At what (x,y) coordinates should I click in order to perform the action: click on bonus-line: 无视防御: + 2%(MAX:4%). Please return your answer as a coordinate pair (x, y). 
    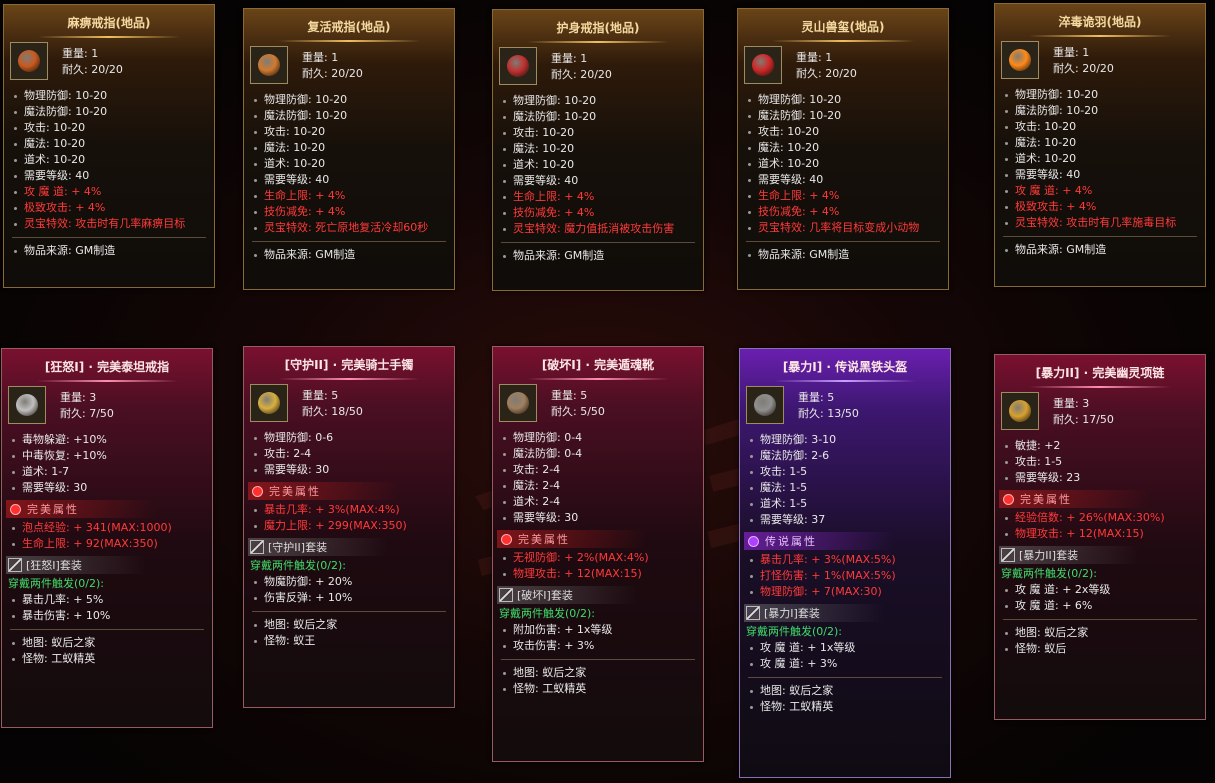
    Looking at the image, I should click on (603, 558).